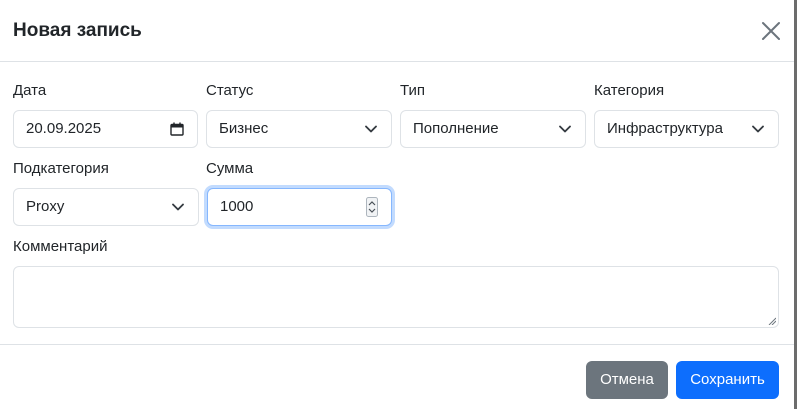 The image size is (797, 409). Describe the element at coordinates (396, 297) in the screenshot. I see `comment-textarea` at that location.